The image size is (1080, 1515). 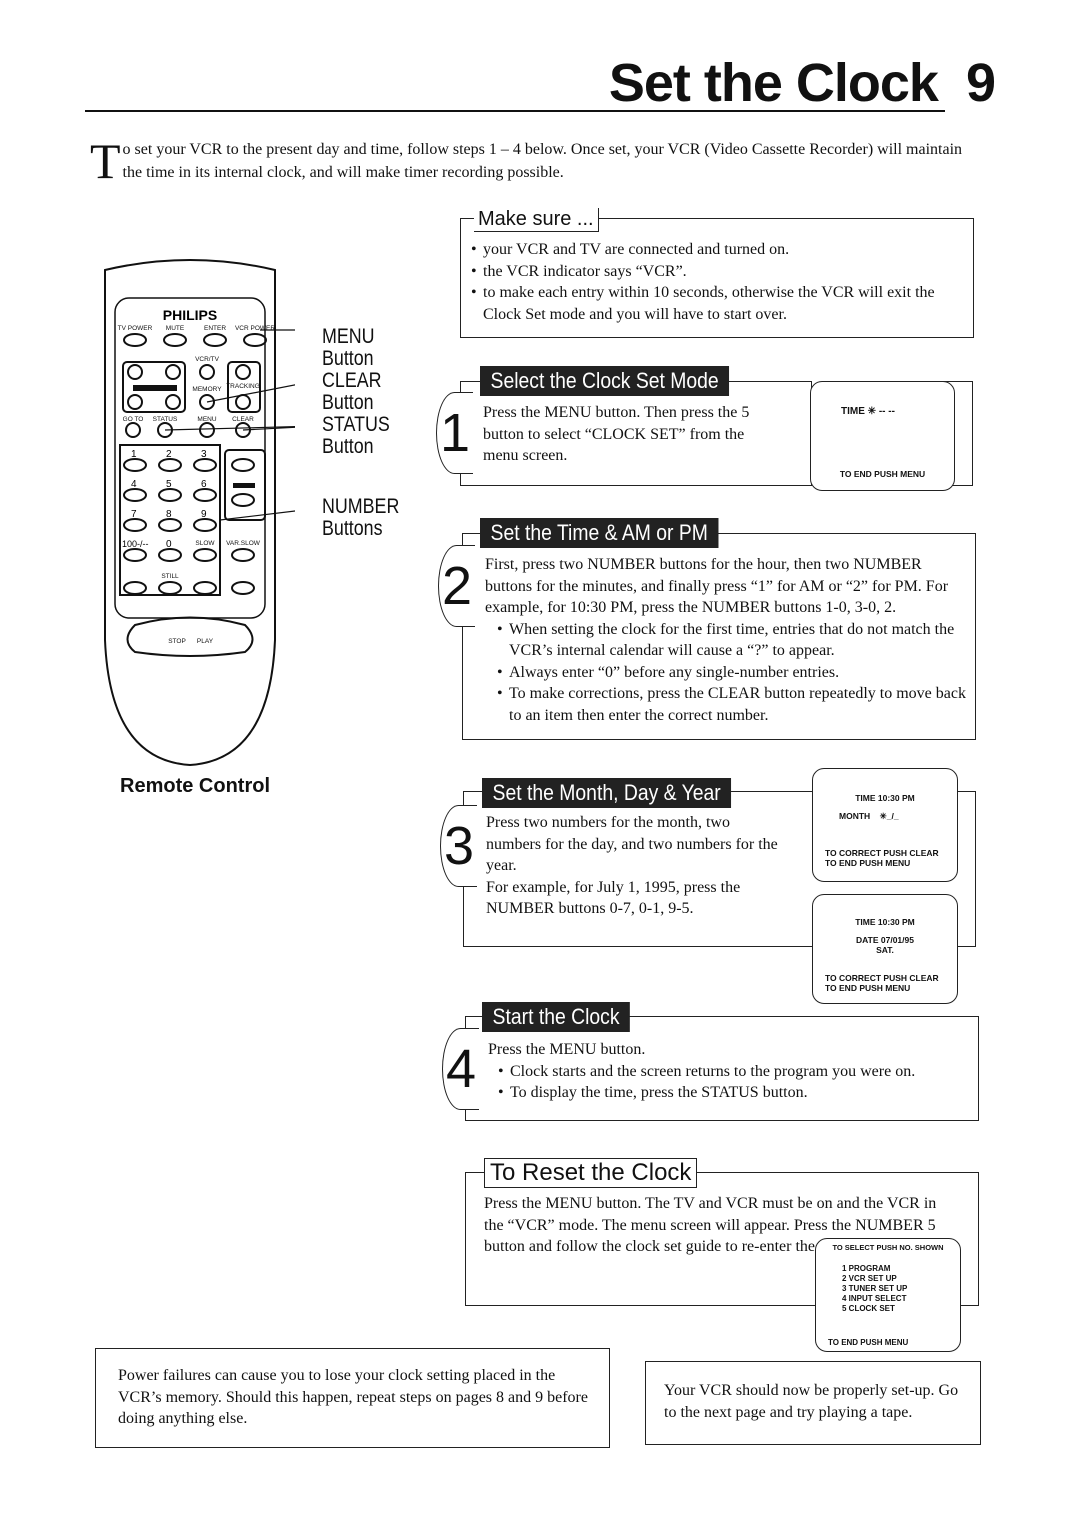 I want to click on menu-callout: MENU Button, so click(x=360, y=348).